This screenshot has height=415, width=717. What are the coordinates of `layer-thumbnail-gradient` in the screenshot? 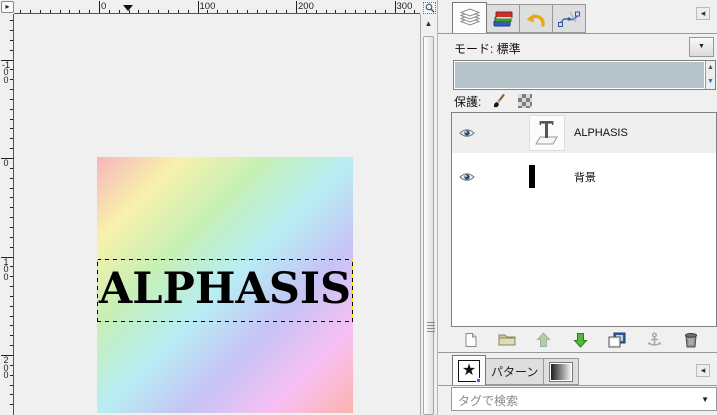 It's located at (532, 176).